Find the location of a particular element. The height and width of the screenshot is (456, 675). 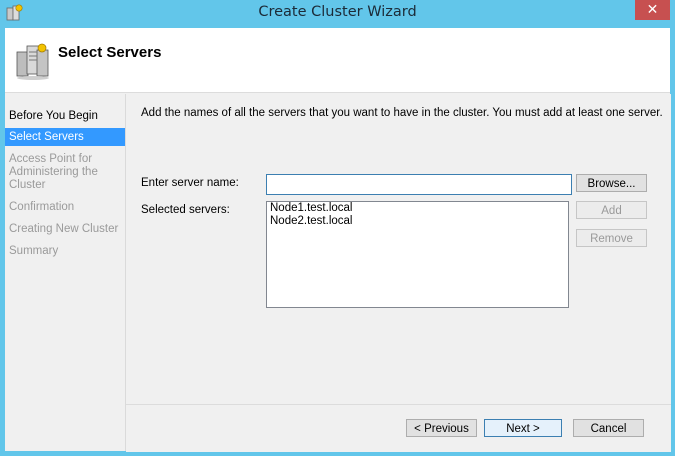

window-title: Create Cluster Wizard is located at coordinates (337, 12).